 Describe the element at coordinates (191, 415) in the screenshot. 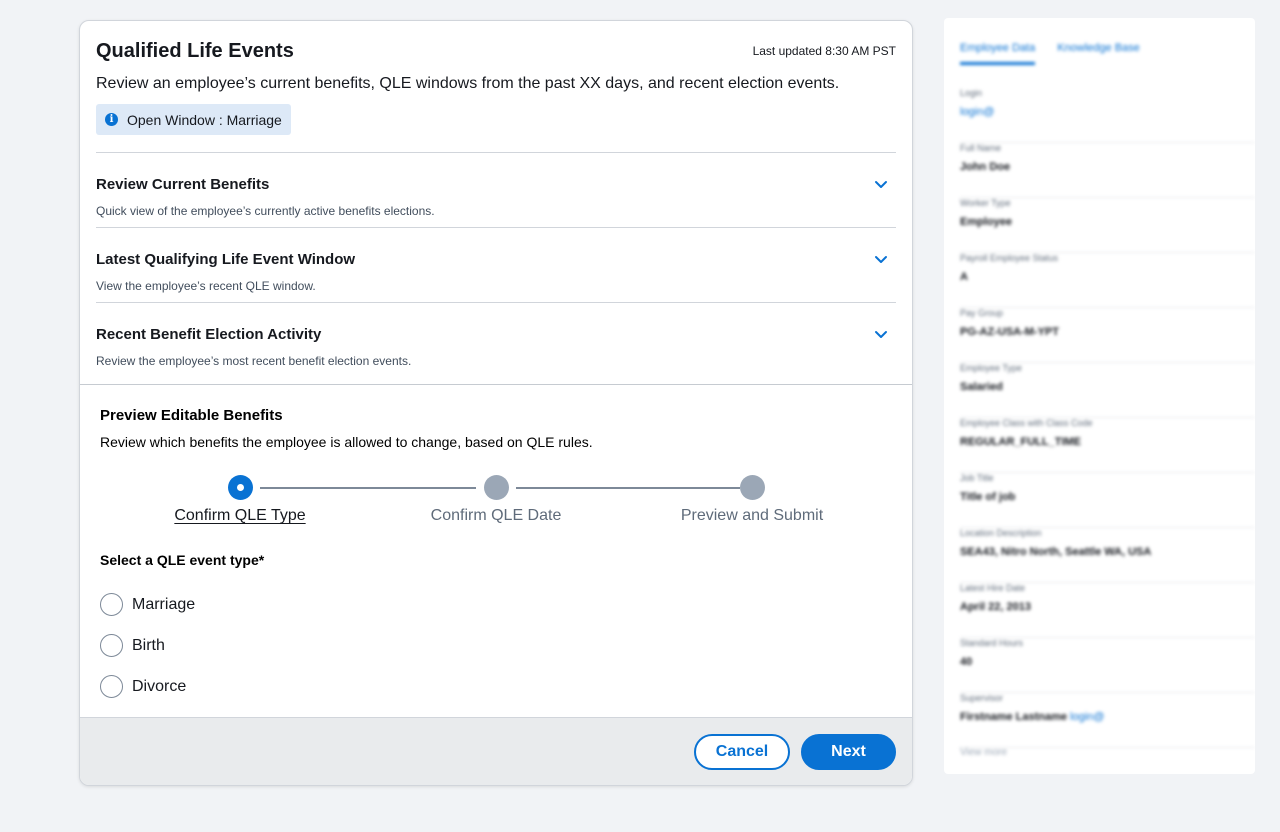

I see `preview-title: Preview Editable Benefits` at that location.